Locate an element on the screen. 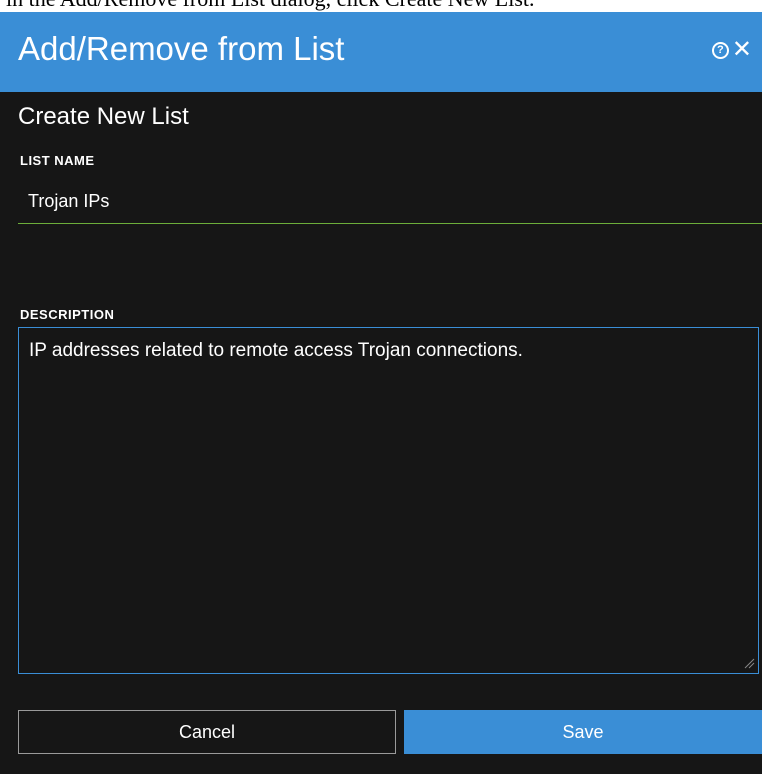  list-name-label: LIST NAME is located at coordinates (57, 160).